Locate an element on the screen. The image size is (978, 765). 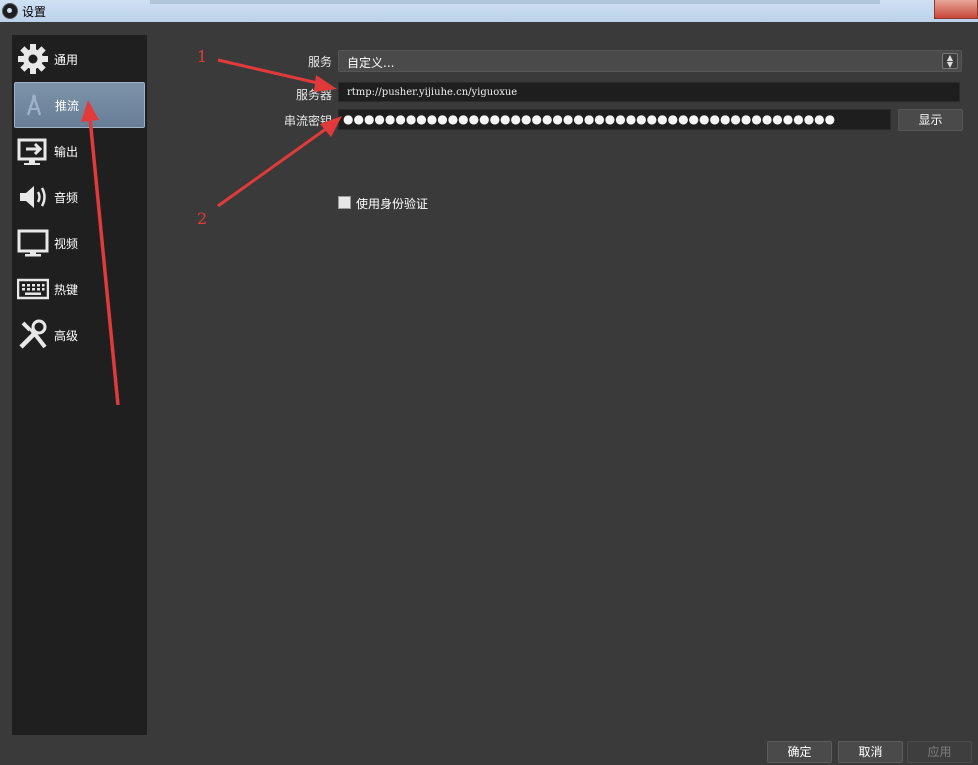
sidebar-item-output: 输出 is located at coordinates (79, 151).